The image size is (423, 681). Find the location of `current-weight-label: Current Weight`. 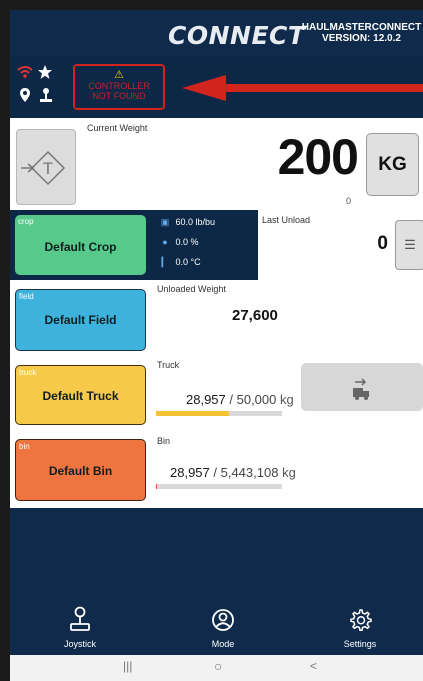

current-weight-label: Current Weight is located at coordinates (117, 128).